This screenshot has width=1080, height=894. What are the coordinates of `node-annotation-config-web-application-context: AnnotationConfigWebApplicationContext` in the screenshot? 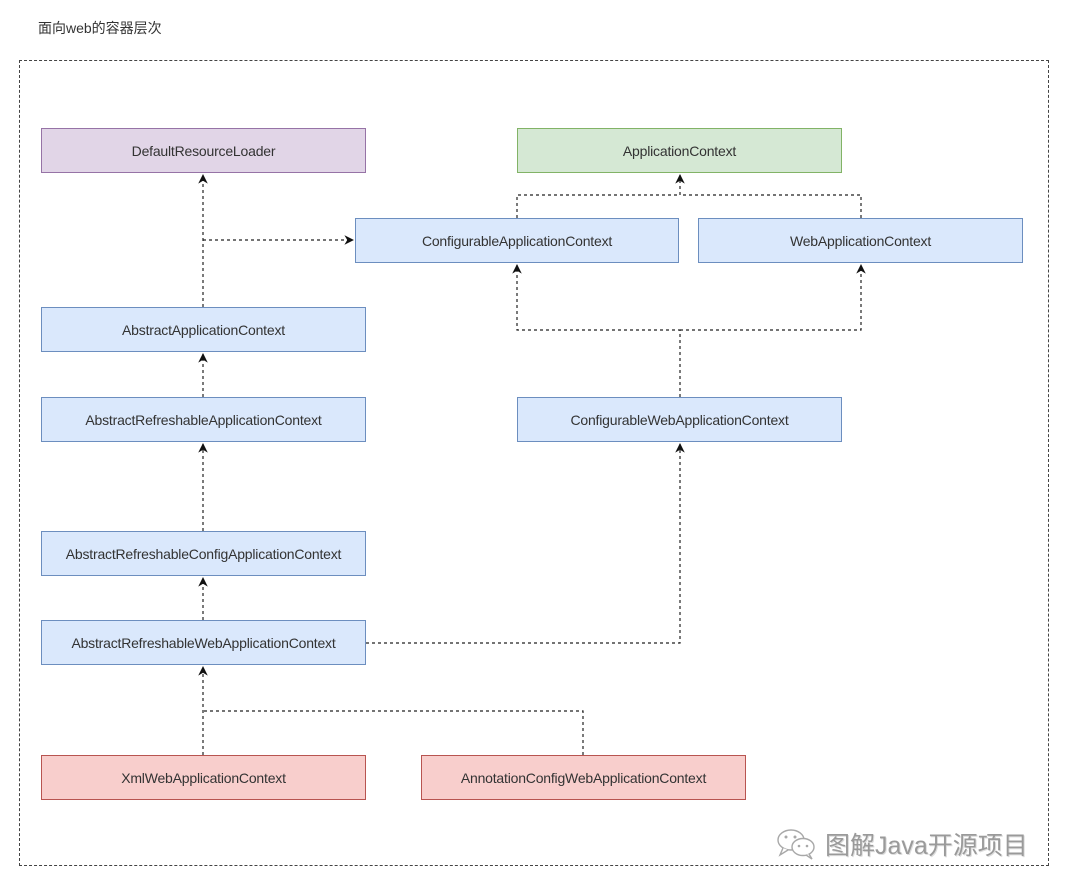 It's located at (583, 777).